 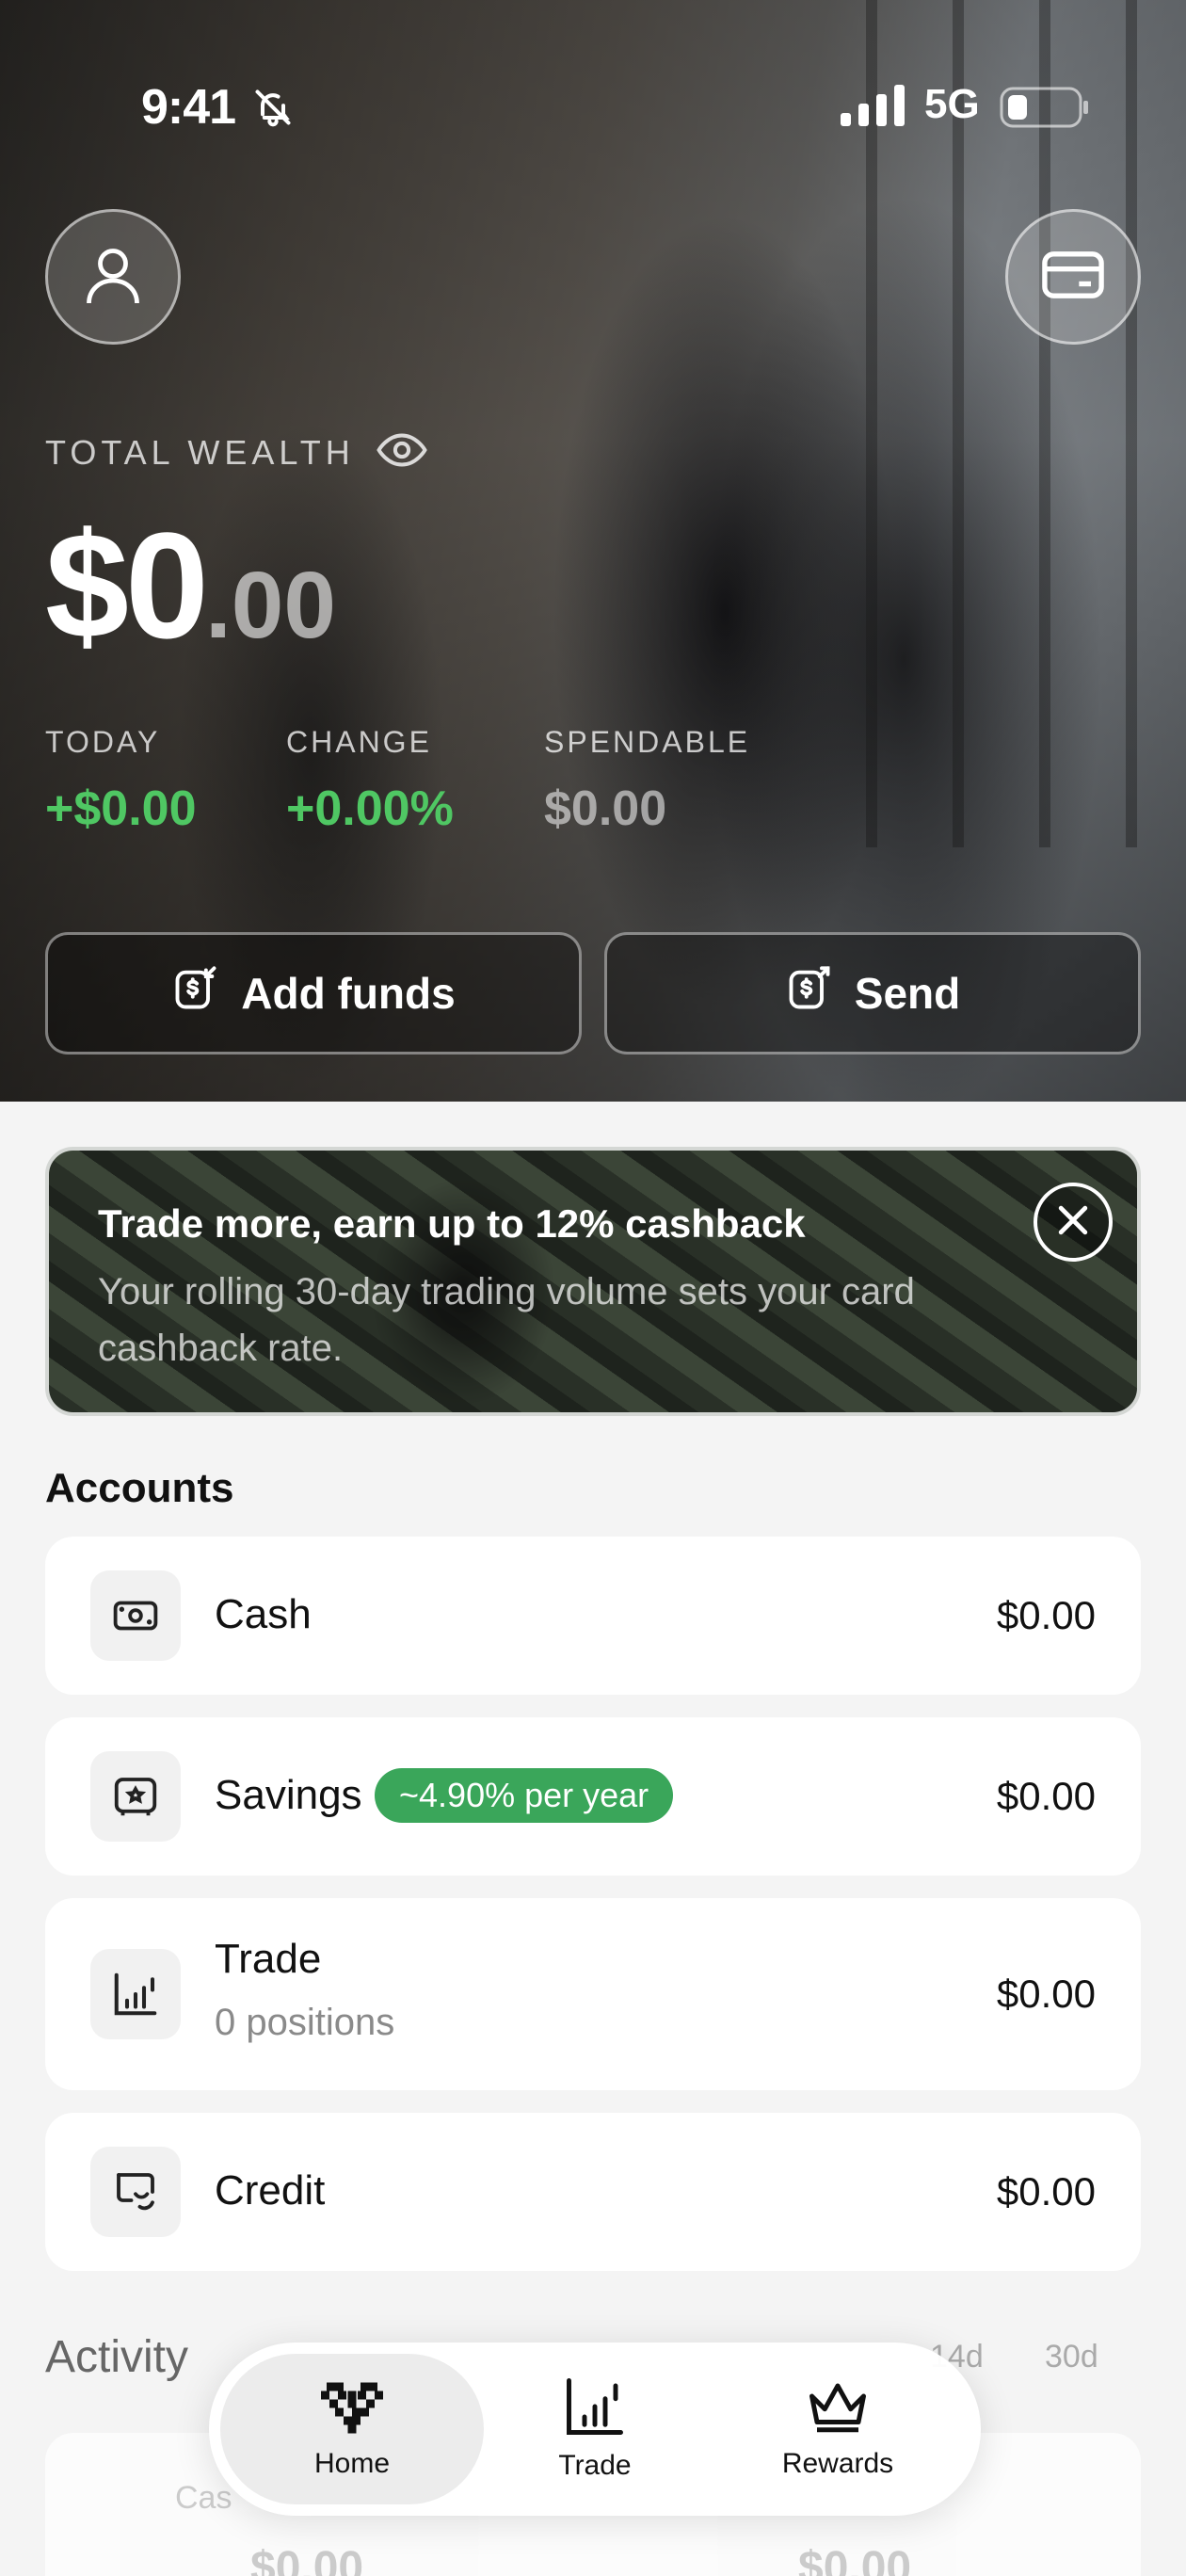 What do you see at coordinates (524, 1795) in the screenshot?
I see `apy-badge: ~4.90% per year` at bounding box center [524, 1795].